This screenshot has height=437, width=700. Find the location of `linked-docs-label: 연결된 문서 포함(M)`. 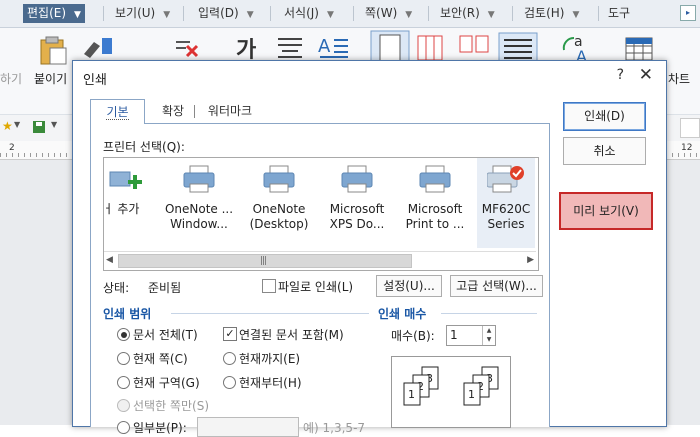

linked-docs-label: 연결된 문서 포함(M) is located at coordinates (291, 334).